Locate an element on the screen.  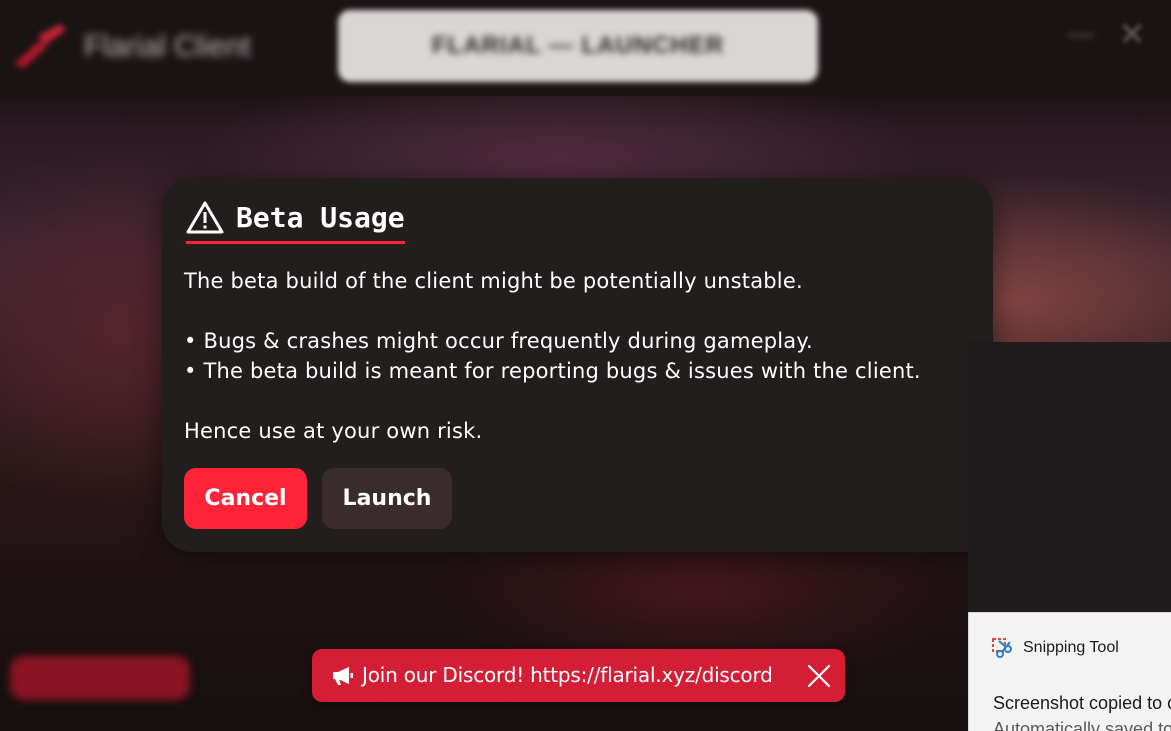
dialog-title: Beta Usage is located at coordinates (295, 222).